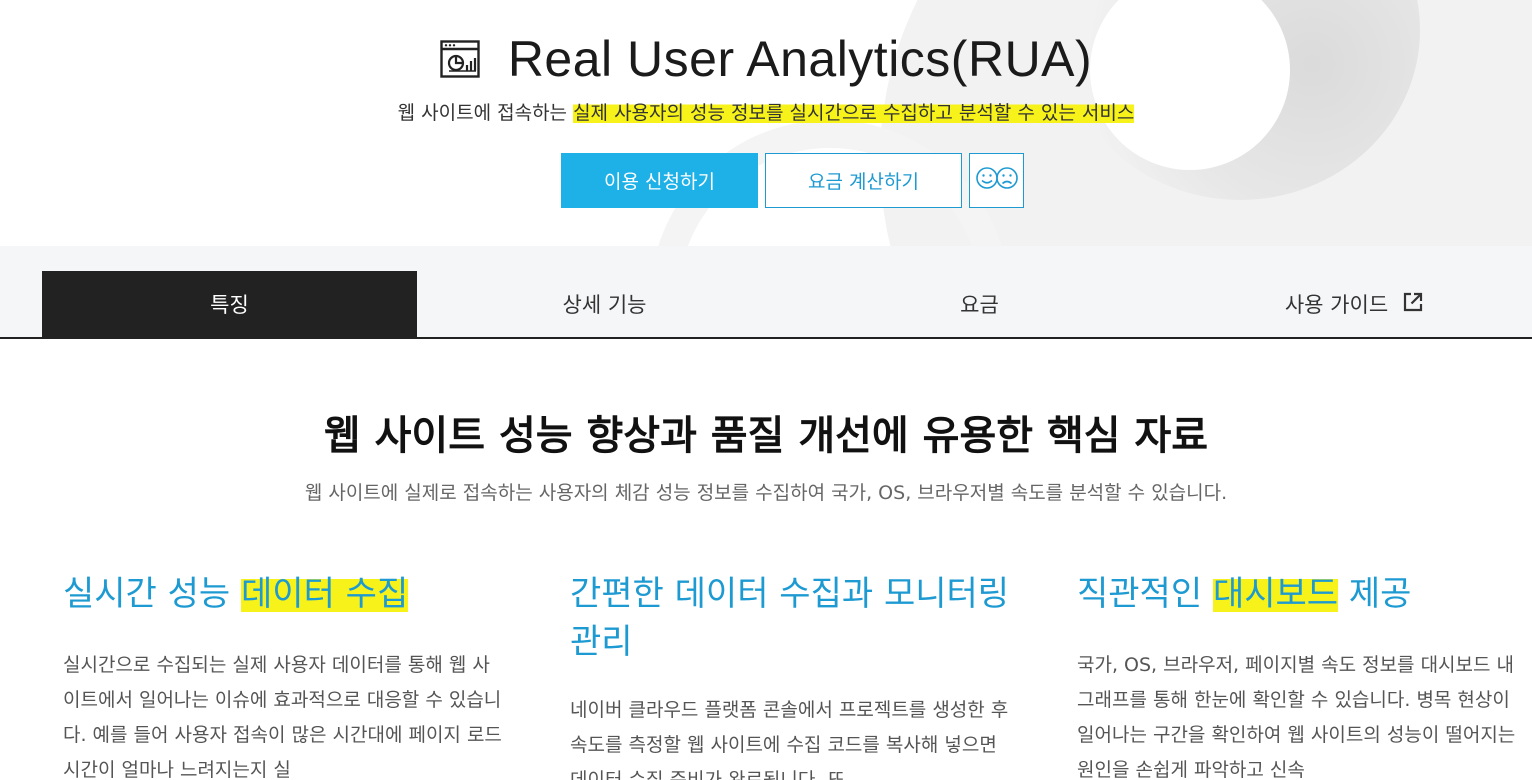 The image size is (1532, 780). I want to click on section-title: 웹 사이트 성능 향상과 품질 개선에 유용한 핵심 자료, so click(766, 436).